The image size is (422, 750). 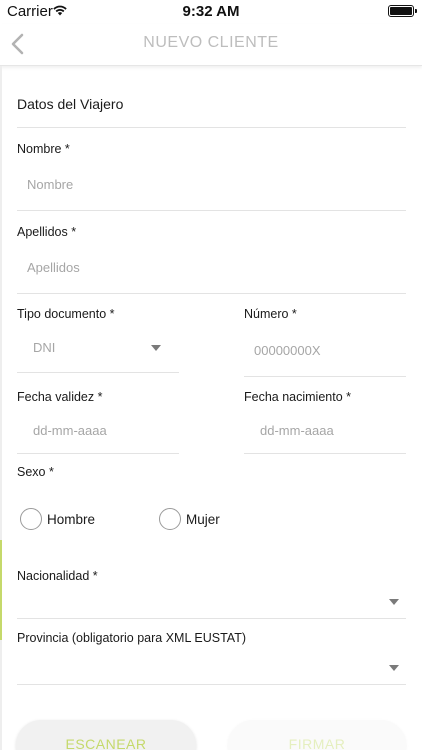 I want to click on tipo-documento-value: DNI, so click(x=44, y=347).